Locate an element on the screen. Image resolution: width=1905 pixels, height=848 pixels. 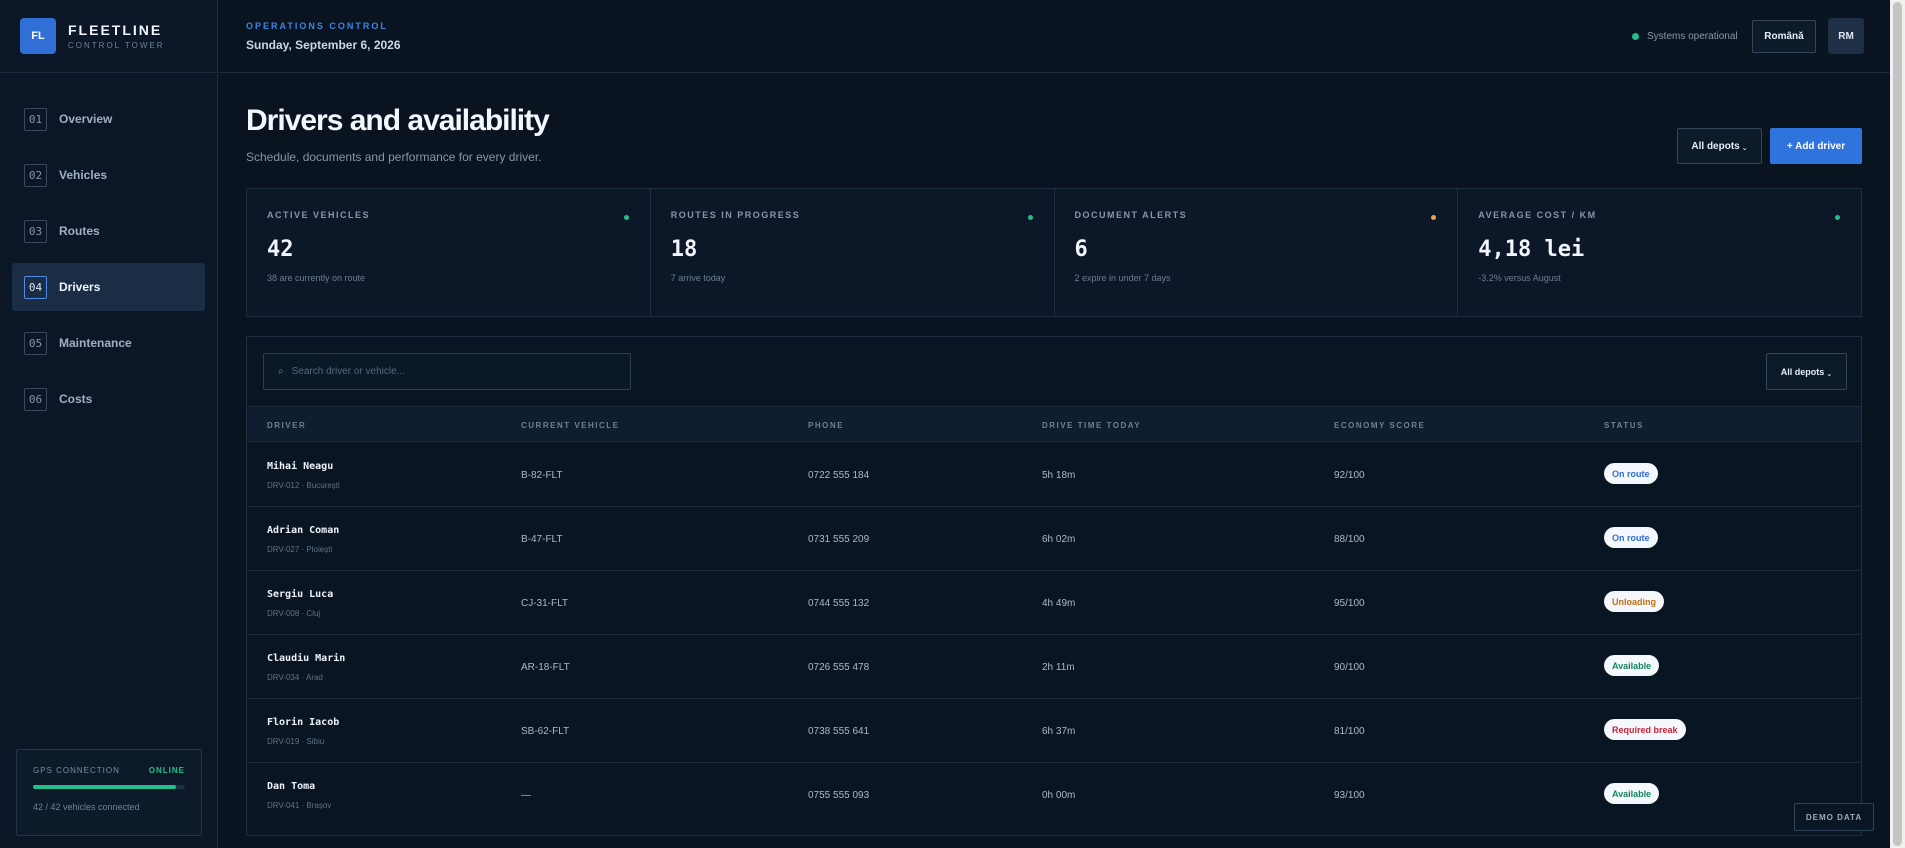
drive-time-cell: 0h 00m is located at coordinates (1059, 795).